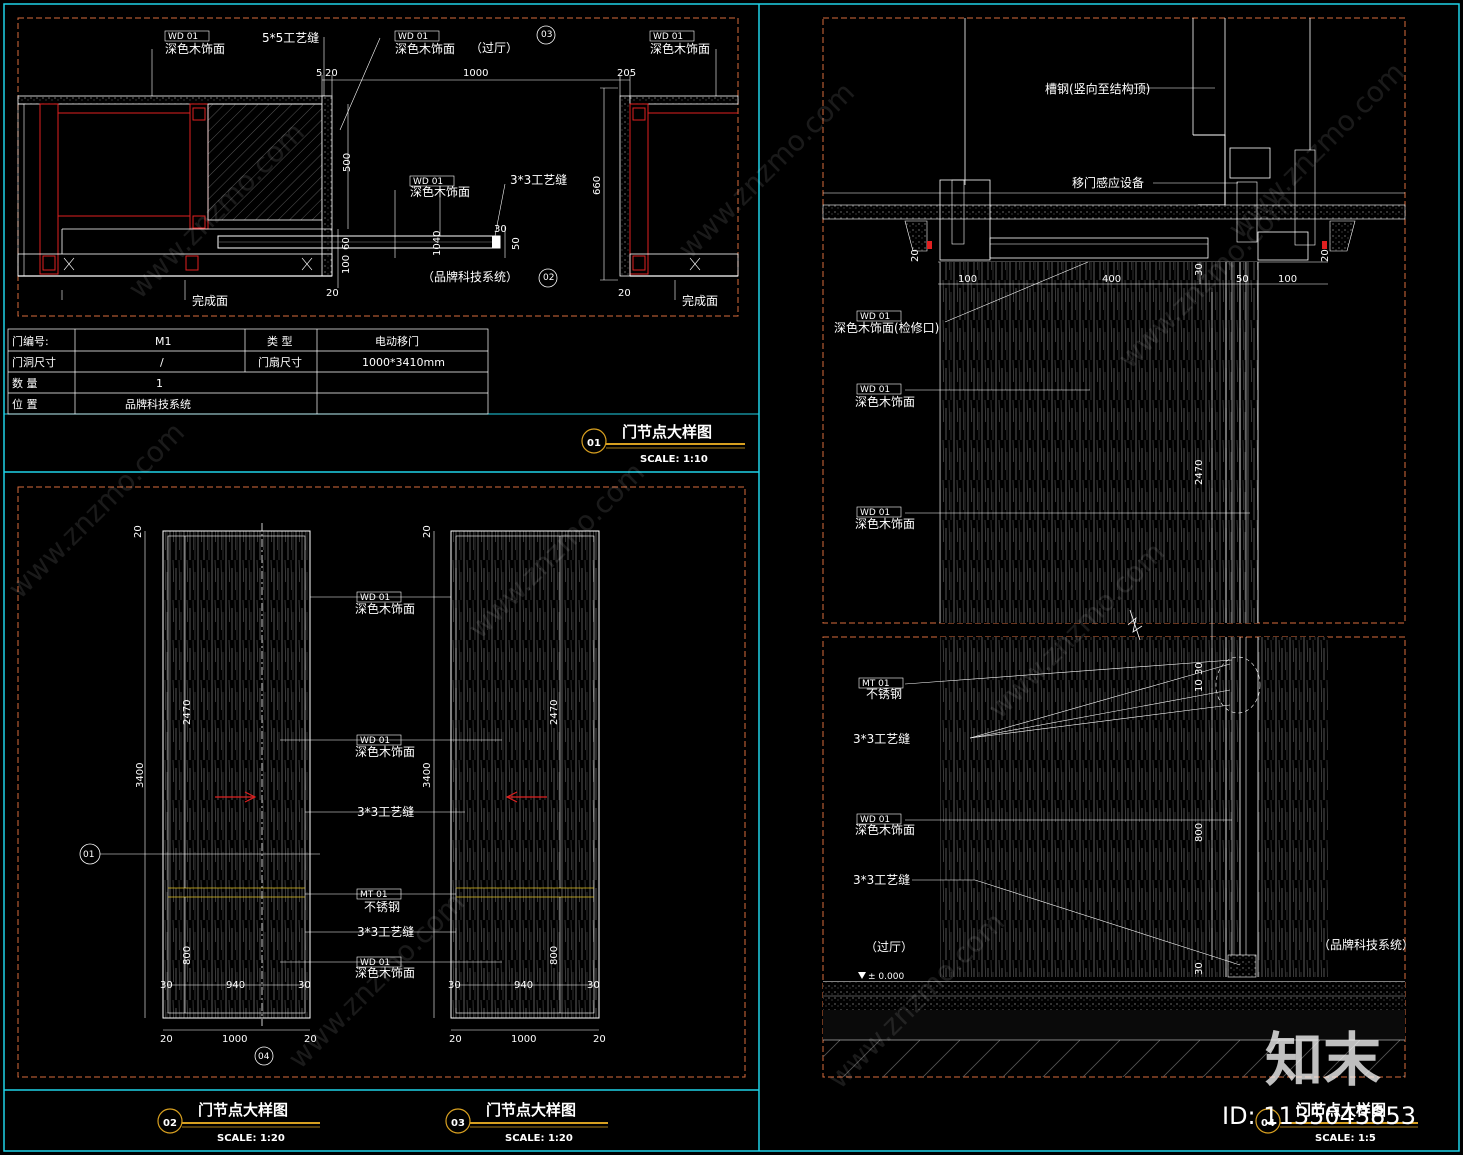  What do you see at coordinates (403, 362) in the screenshot?
I see `table-r2-v2: 1000*3410mm` at bounding box center [403, 362].